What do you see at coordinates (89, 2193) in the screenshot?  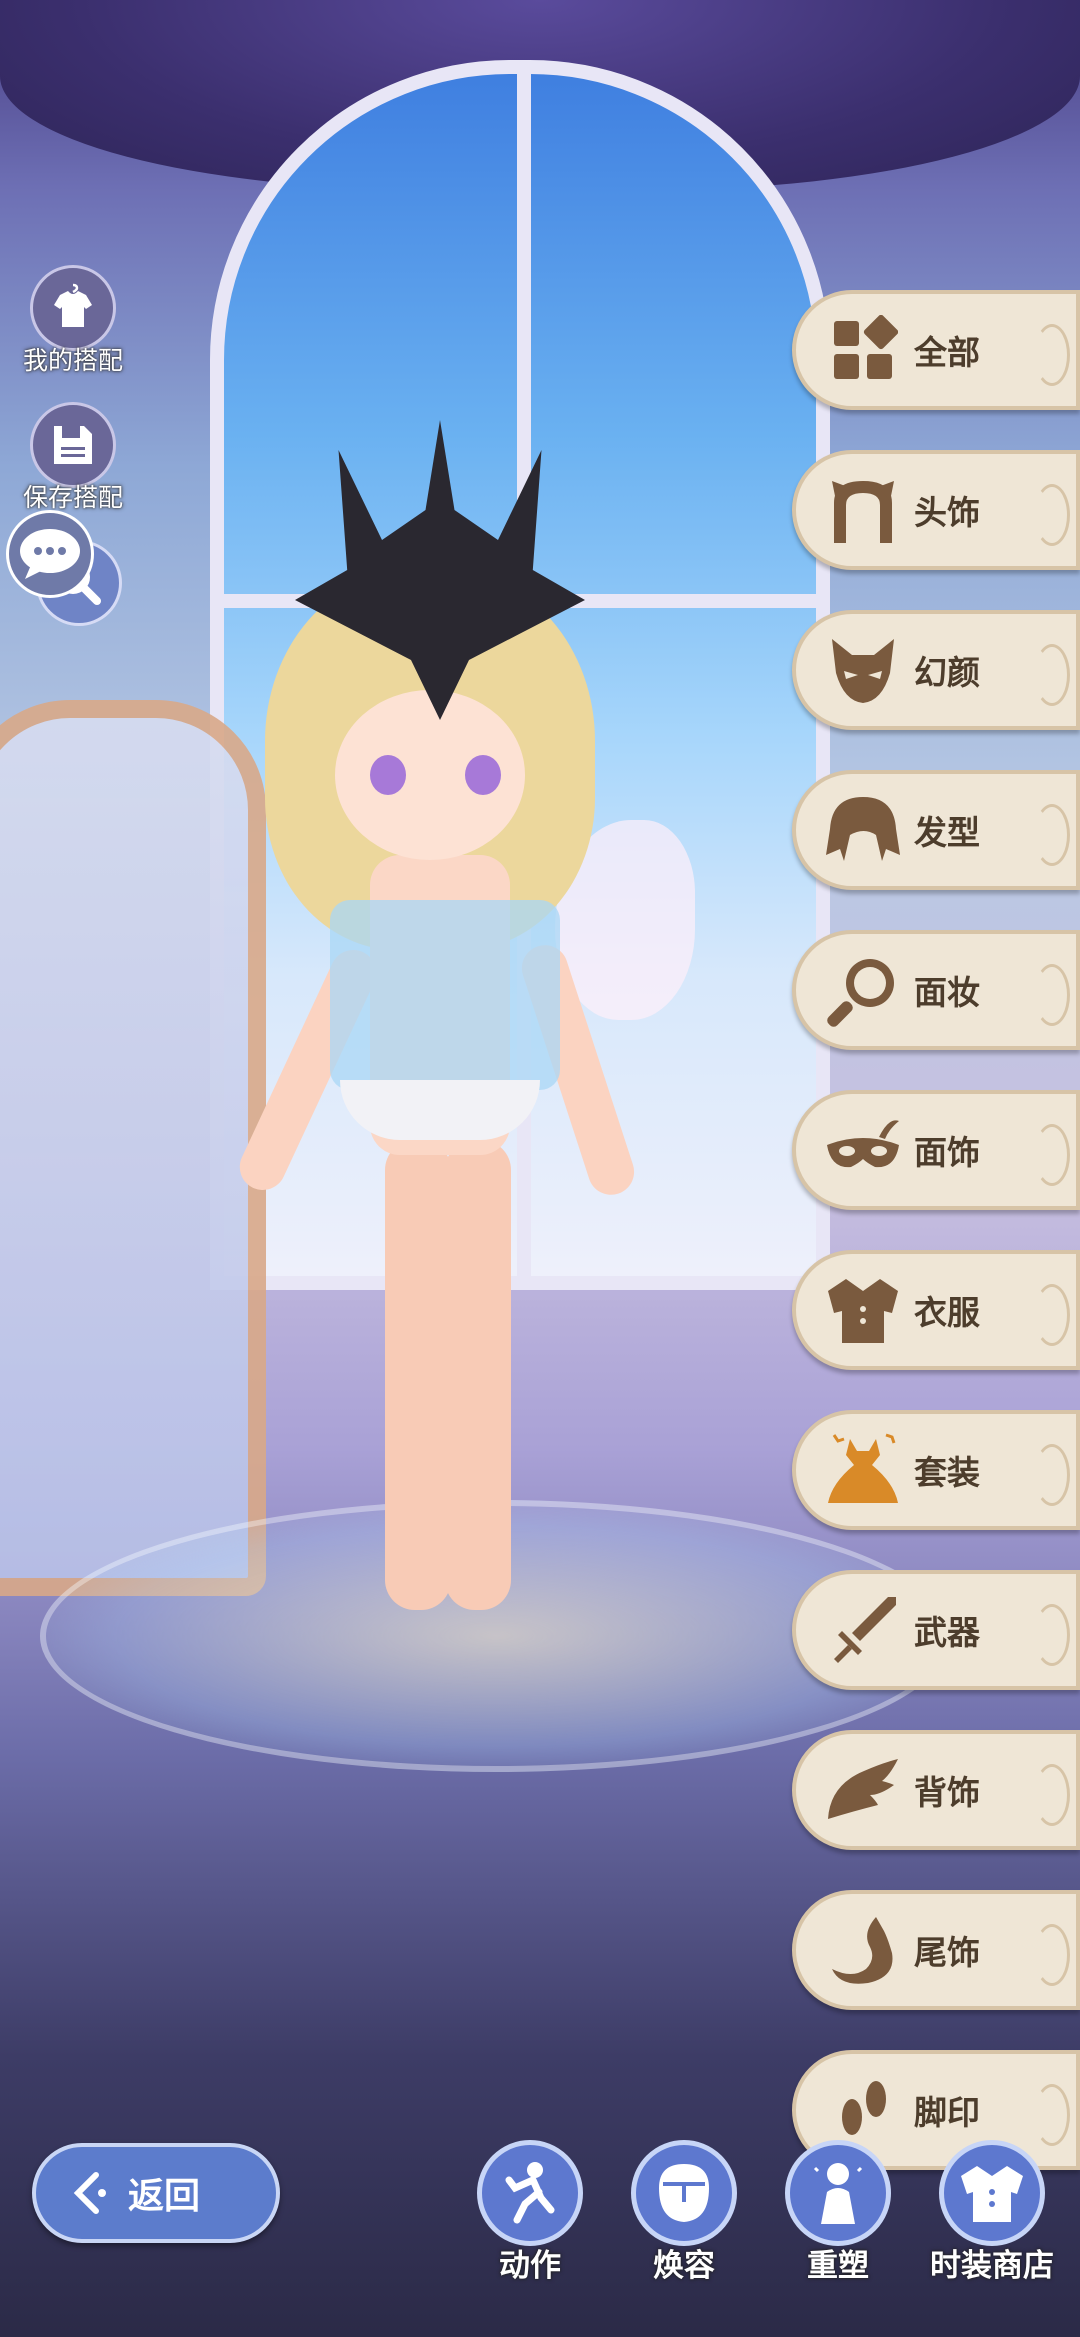 I see `back-arrow-icon` at bounding box center [89, 2193].